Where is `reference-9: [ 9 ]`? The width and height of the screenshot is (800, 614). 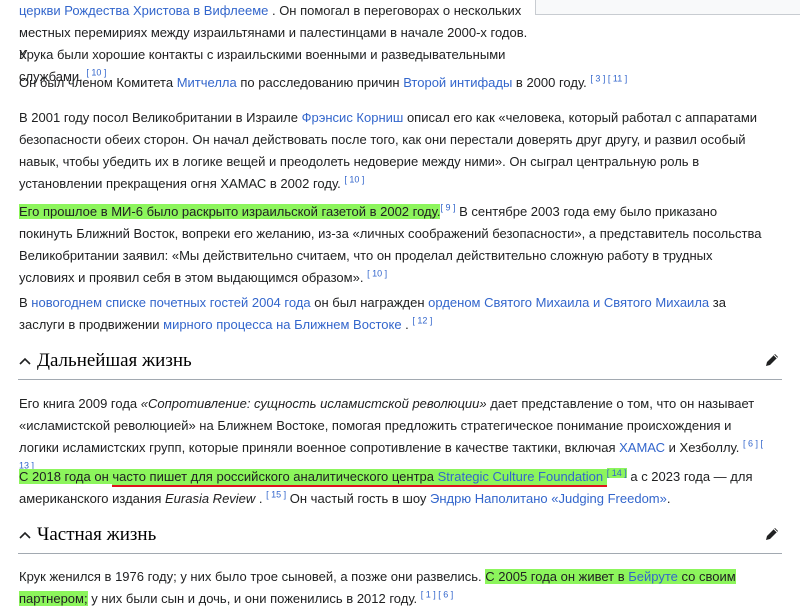 reference-9: [ 9 ] is located at coordinates (447, 208).